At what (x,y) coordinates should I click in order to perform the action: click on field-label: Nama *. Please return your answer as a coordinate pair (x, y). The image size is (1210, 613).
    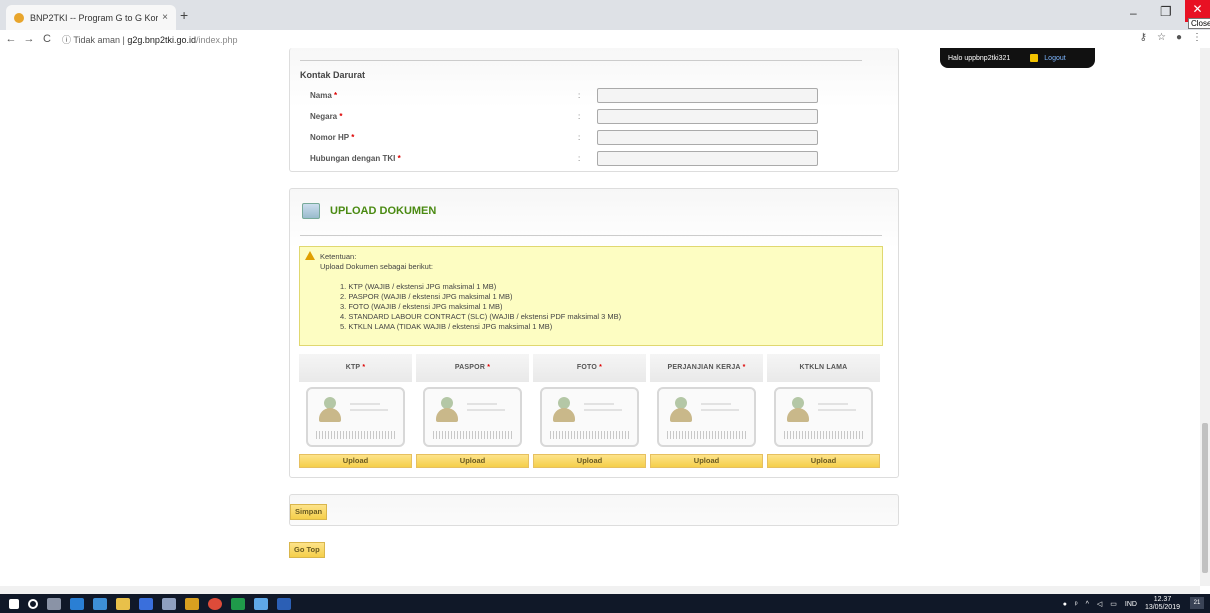
    Looking at the image, I should click on (324, 95).